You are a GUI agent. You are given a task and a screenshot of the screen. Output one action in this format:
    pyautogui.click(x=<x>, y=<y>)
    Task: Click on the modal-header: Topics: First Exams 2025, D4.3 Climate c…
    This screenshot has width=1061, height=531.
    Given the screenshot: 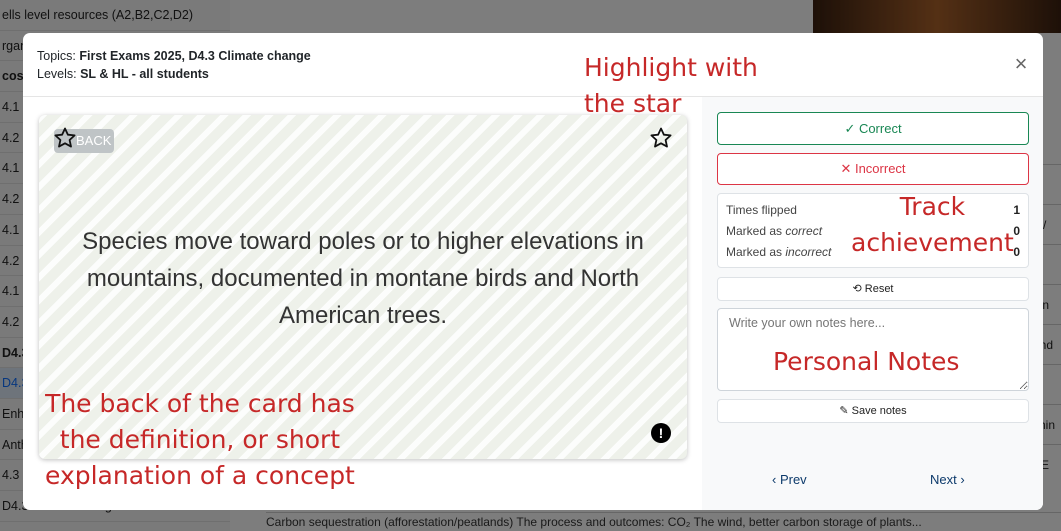 What is the action you would take?
    pyautogui.click(x=533, y=65)
    